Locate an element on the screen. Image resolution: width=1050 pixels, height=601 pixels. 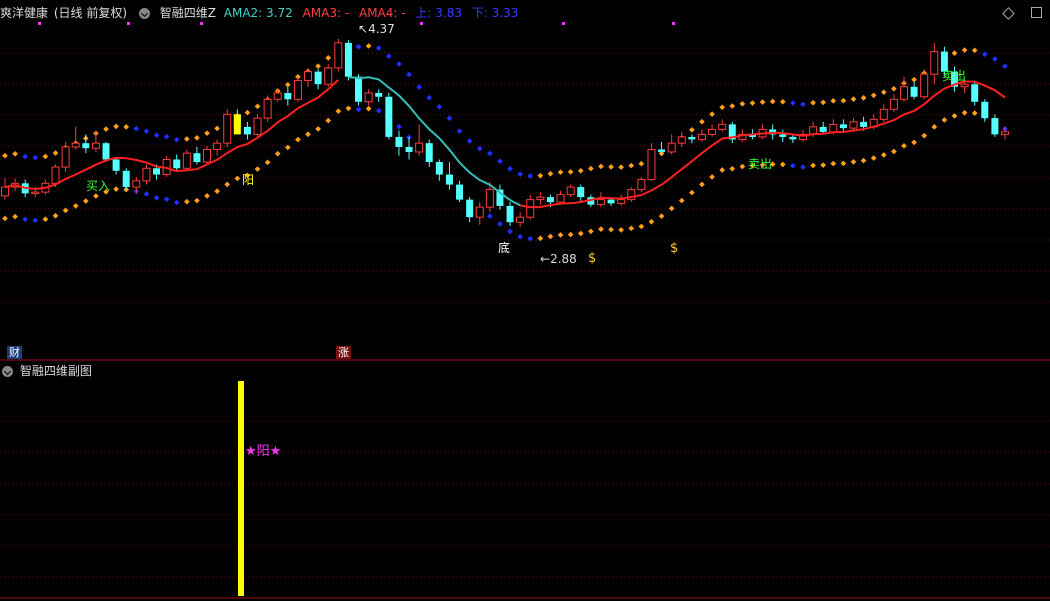
money-bag-icon: $ is located at coordinates (592, 258).